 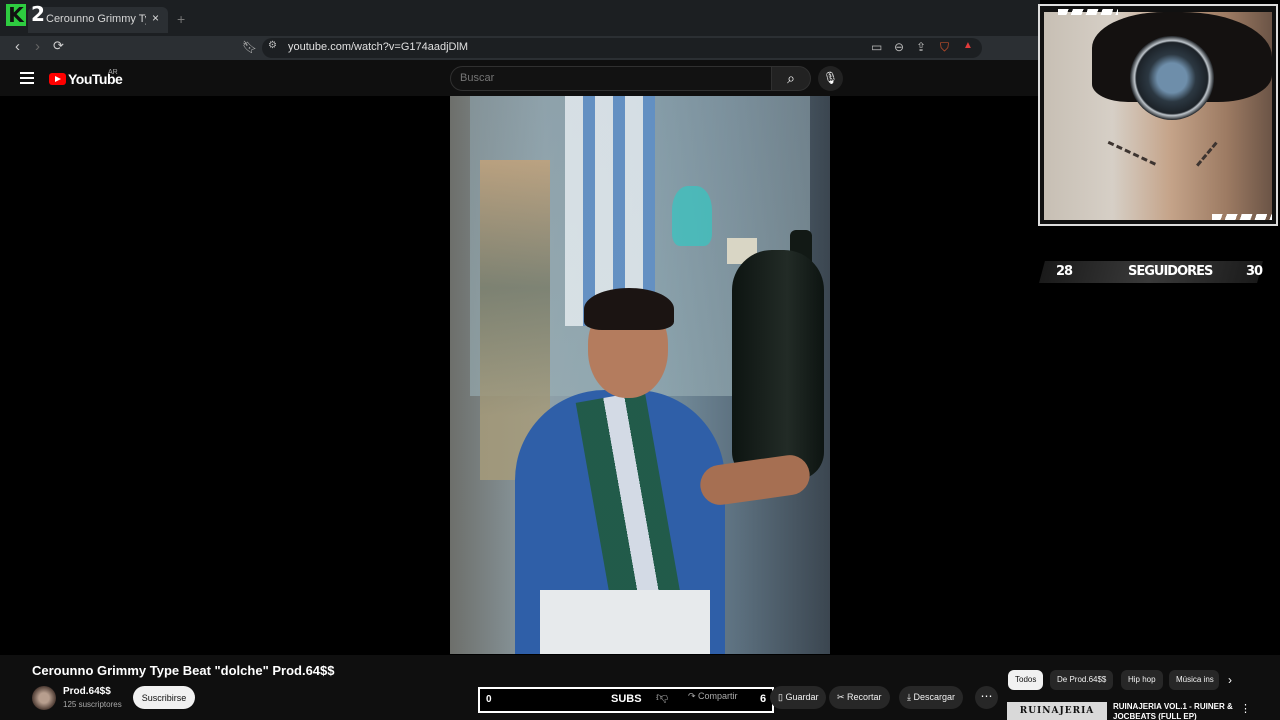 I want to click on channel-name: Prod.64$$, so click(x=87, y=691).